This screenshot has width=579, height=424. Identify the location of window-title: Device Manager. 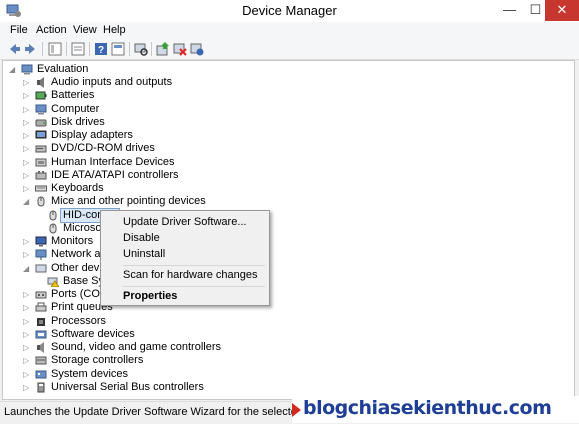
(289, 10).